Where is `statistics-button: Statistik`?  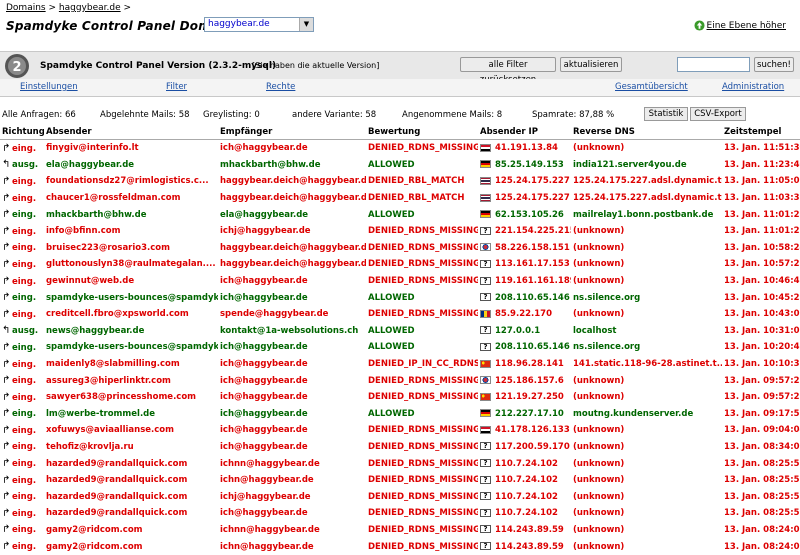 statistics-button: Statistik is located at coordinates (666, 114).